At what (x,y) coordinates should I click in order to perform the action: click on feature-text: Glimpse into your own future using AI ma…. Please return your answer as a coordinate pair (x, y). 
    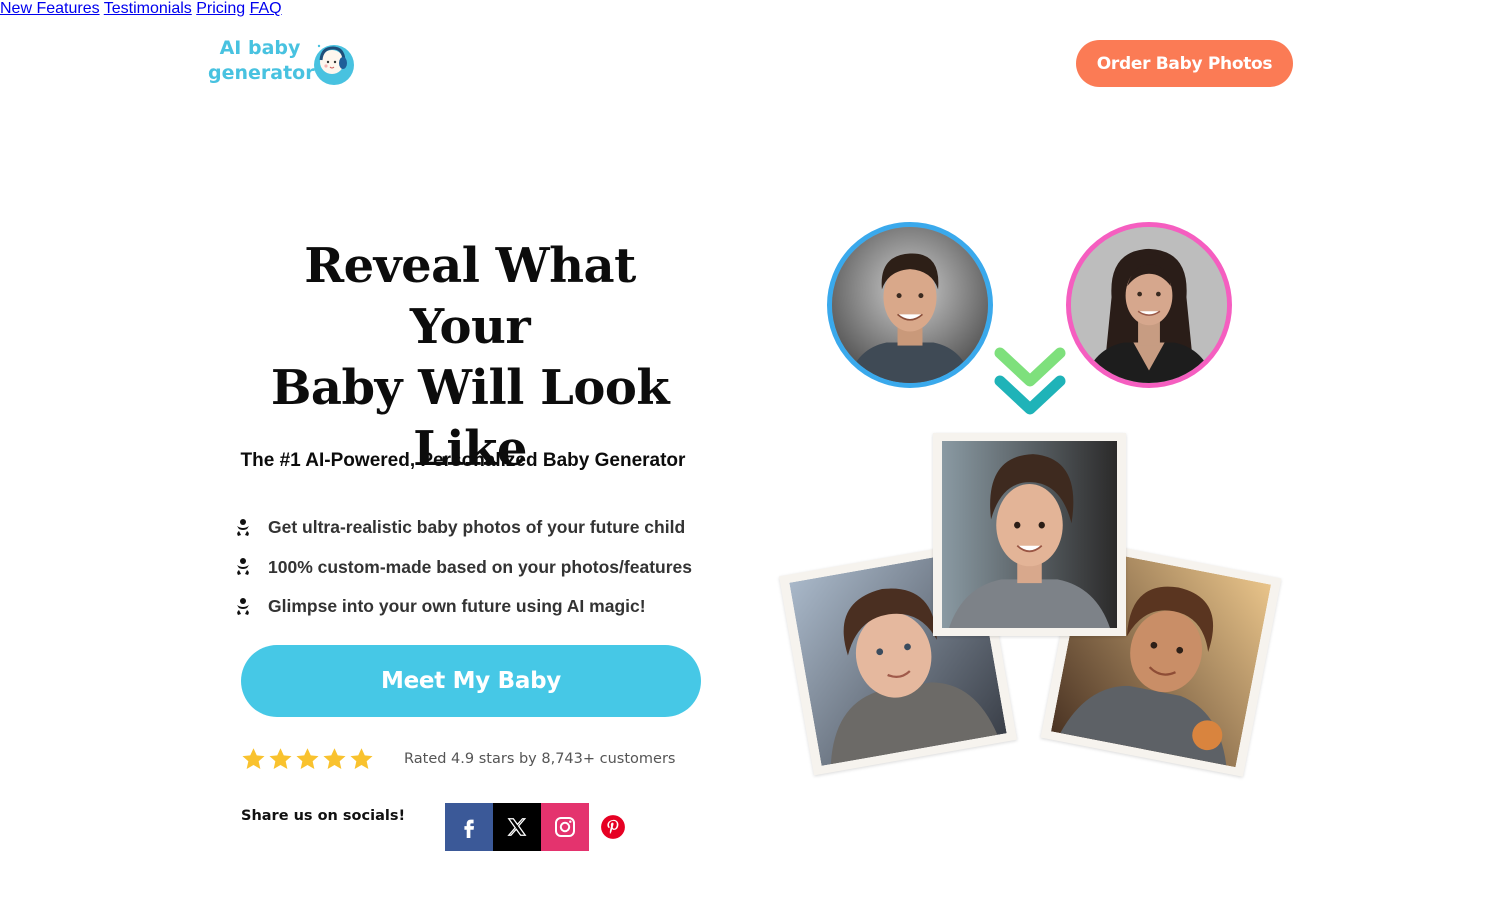
    Looking at the image, I should click on (457, 606).